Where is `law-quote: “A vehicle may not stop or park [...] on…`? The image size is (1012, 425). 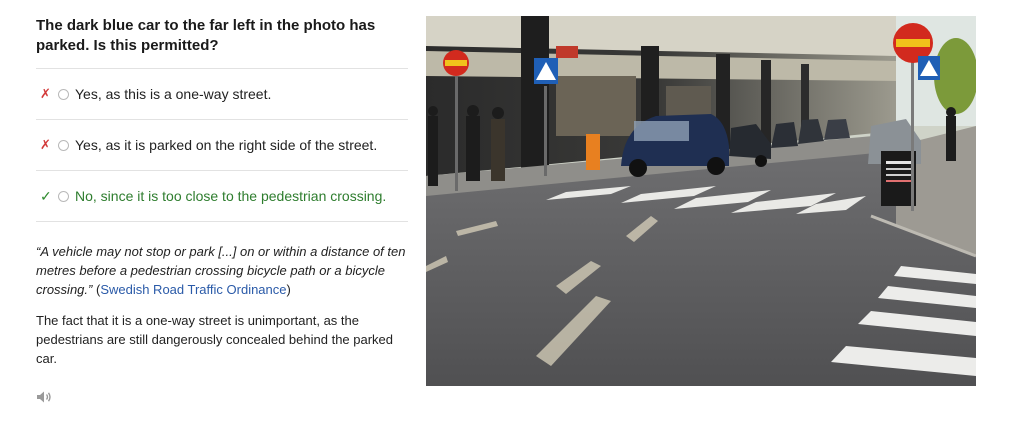
law-quote: “A vehicle may not stop or park [...] on… is located at coordinates (222, 270).